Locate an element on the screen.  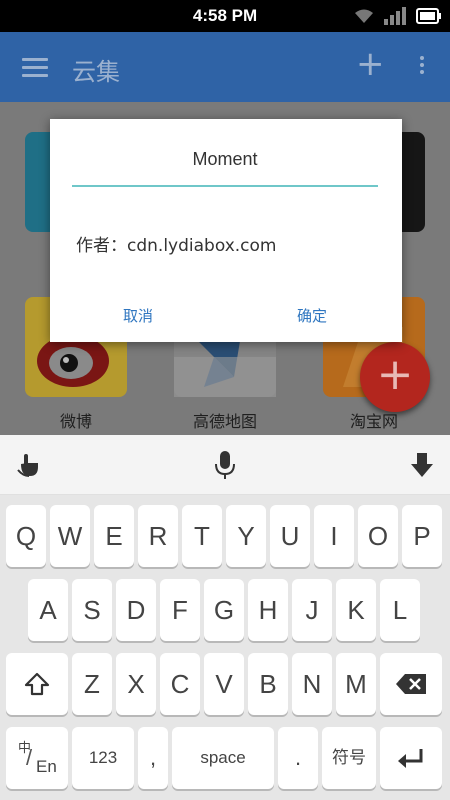
app-label-weibo: 微博 is located at coordinates (75, 421).